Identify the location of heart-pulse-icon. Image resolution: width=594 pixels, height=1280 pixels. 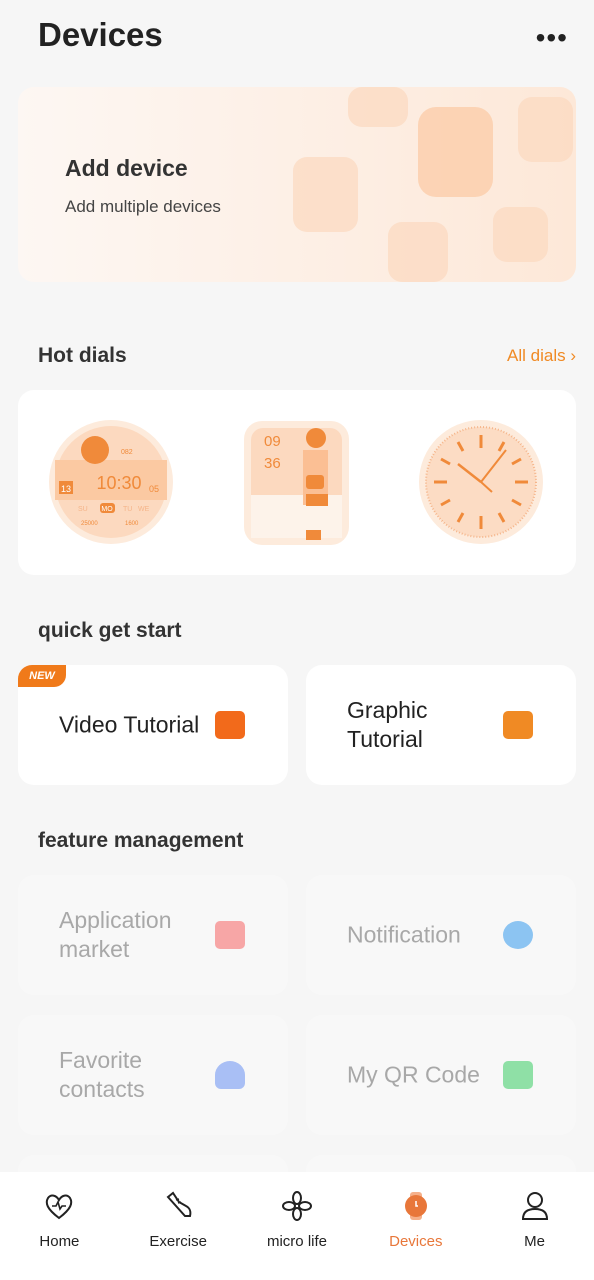
(59, 1207).